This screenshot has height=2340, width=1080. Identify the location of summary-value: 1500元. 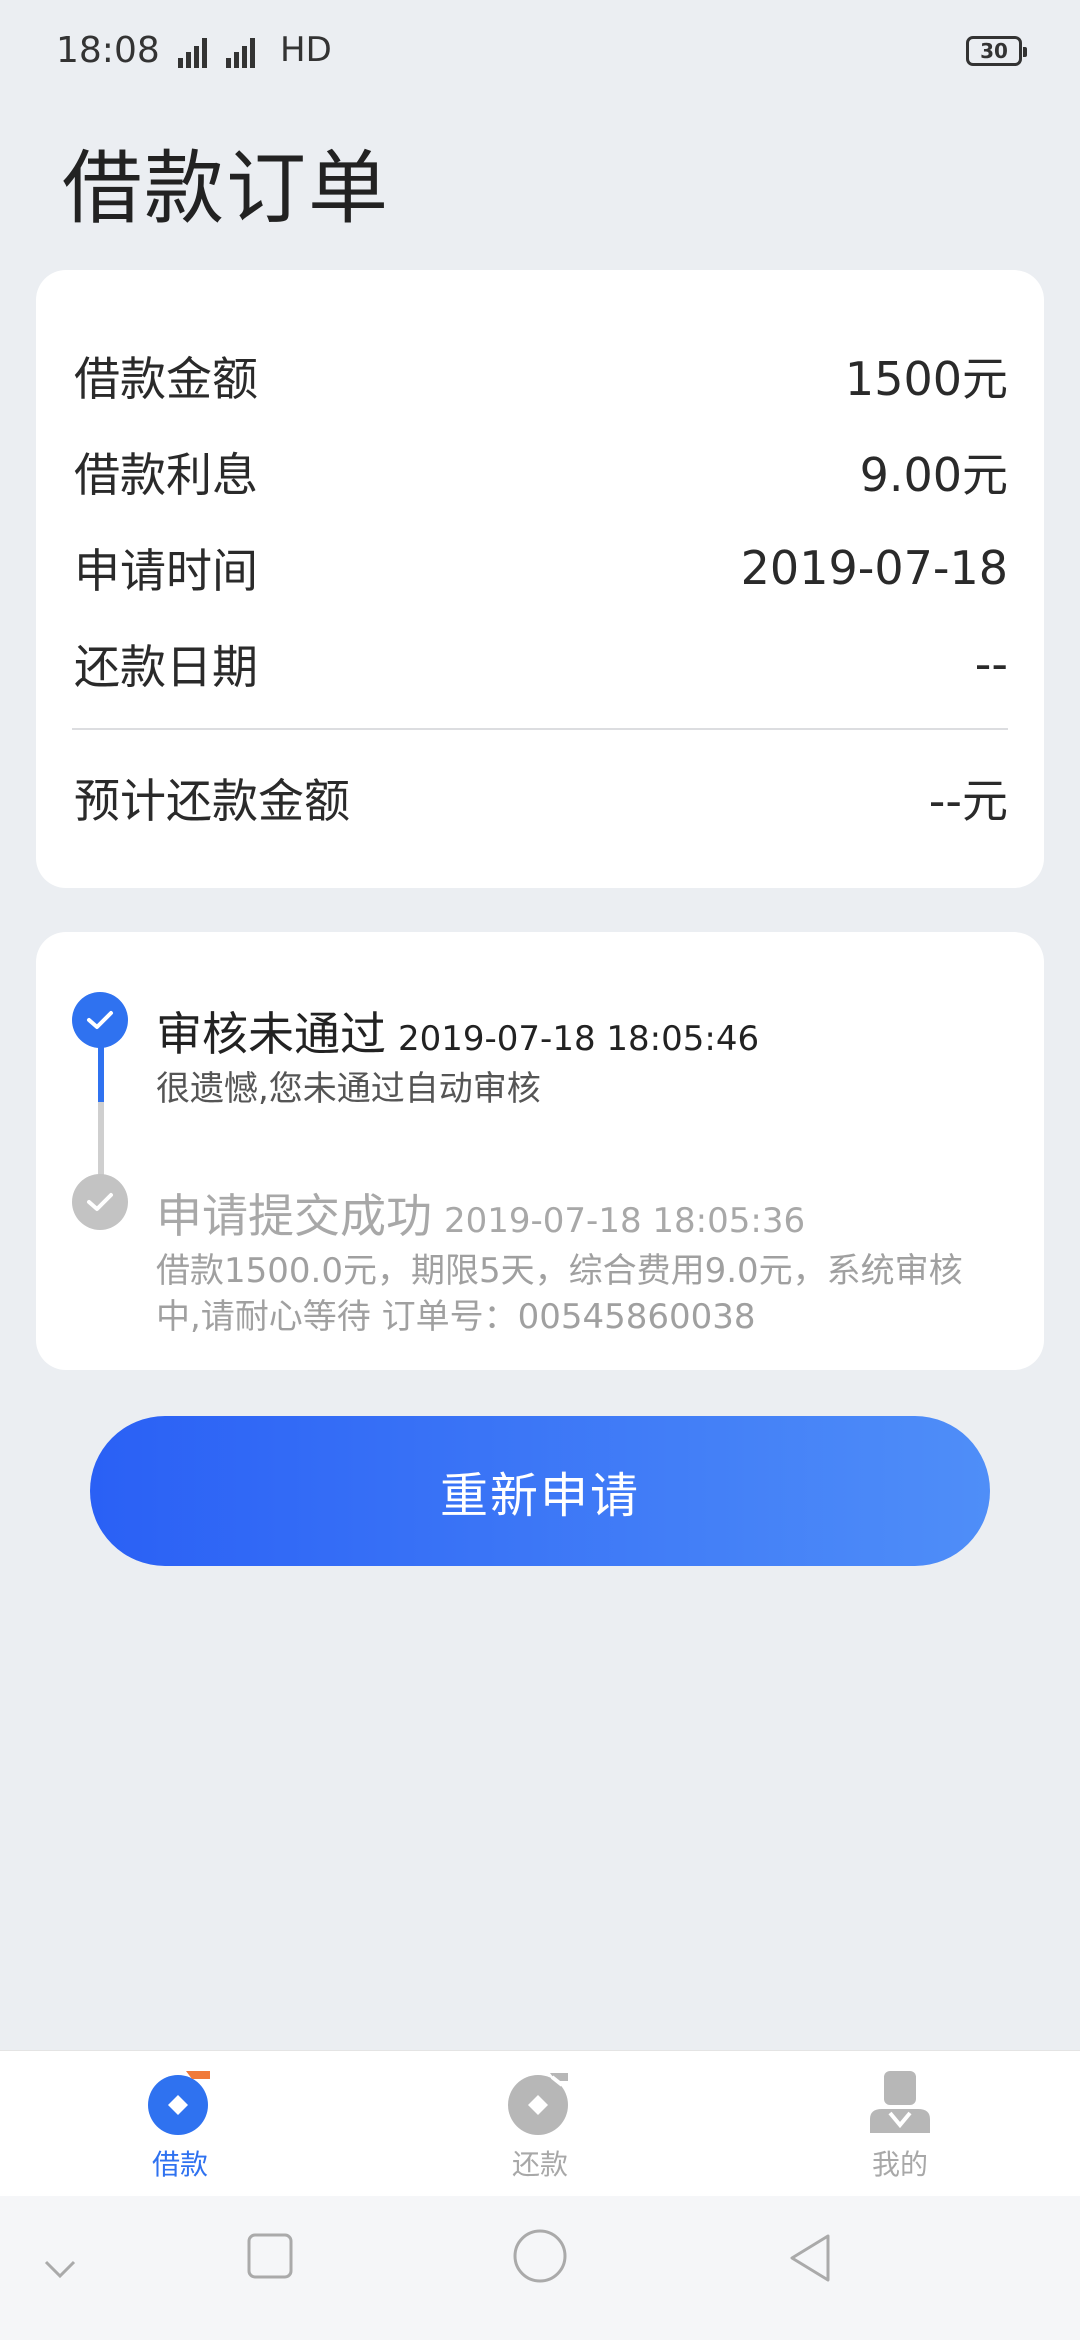
(926, 379).